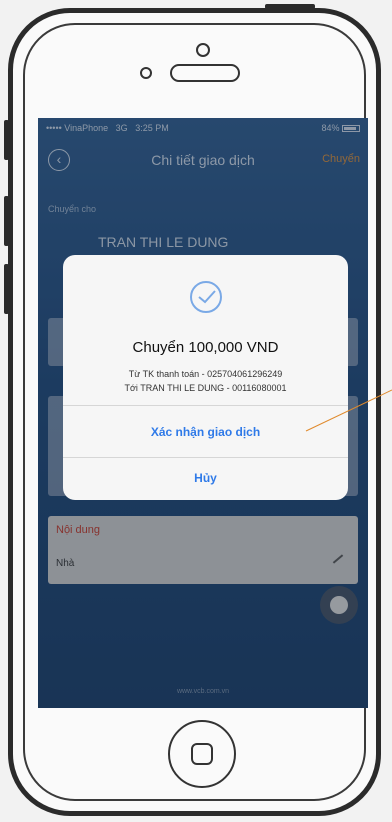  I want to click on home-button, so click(202, 754).